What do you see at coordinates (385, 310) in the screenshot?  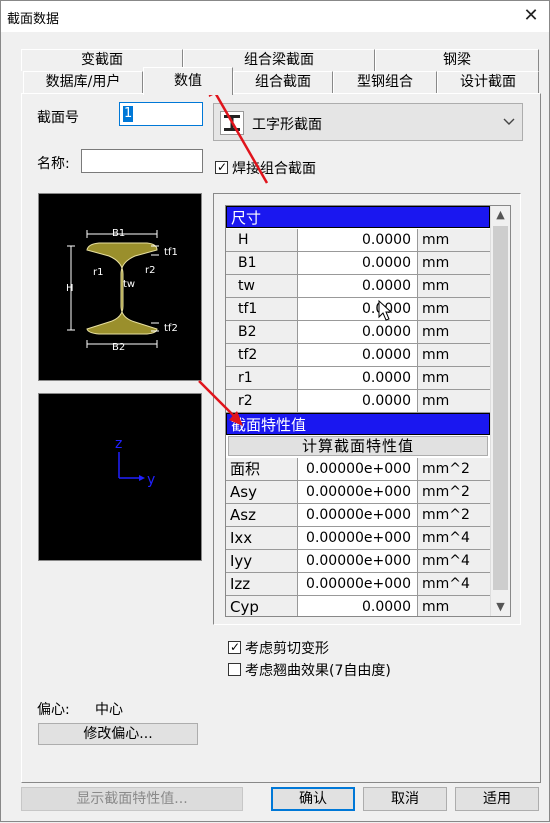 I see `mouse-cursor-icon` at bounding box center [385, 310].